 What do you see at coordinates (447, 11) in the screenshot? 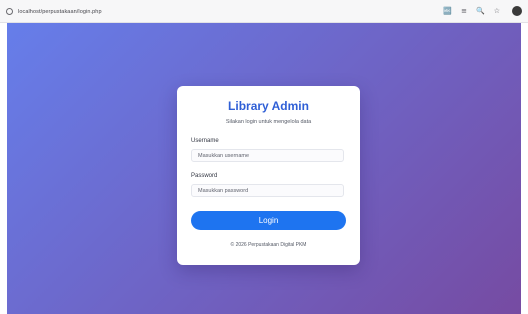
I see `translate-icon: 🔤` at bounding box center [447, 11].